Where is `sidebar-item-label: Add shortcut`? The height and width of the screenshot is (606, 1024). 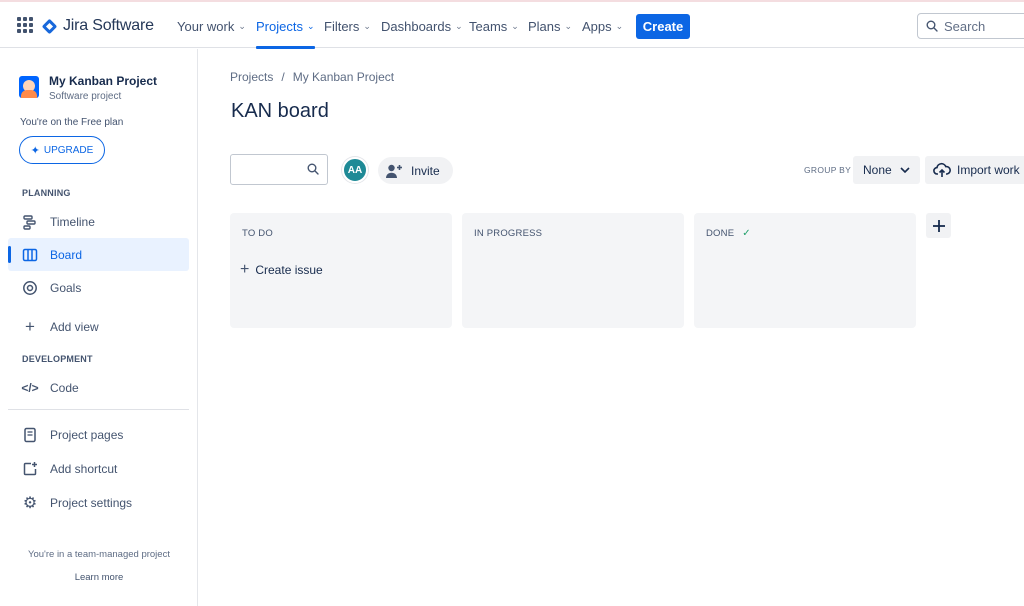 sidebar-item-label: Add shortcut is located at coordinates (84, 468).